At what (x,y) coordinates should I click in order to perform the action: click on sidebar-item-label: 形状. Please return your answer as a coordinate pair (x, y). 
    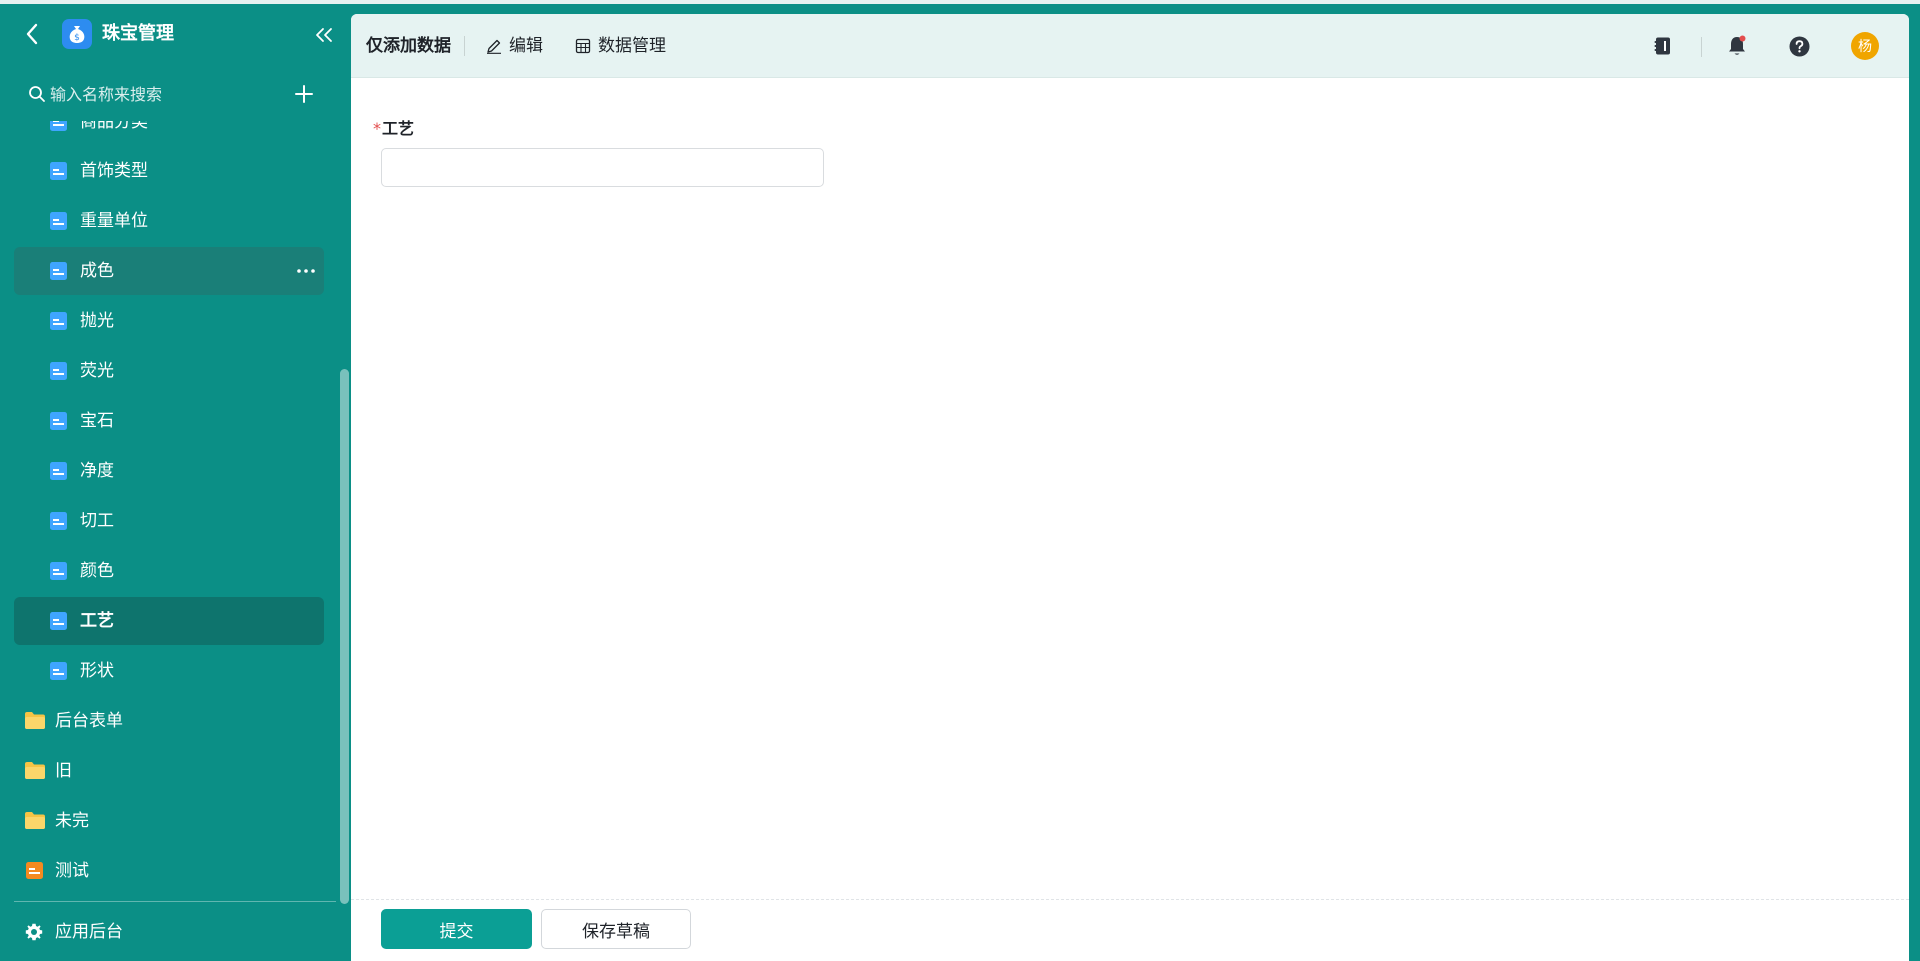
    Looking at the image, I should click on (97, 671).